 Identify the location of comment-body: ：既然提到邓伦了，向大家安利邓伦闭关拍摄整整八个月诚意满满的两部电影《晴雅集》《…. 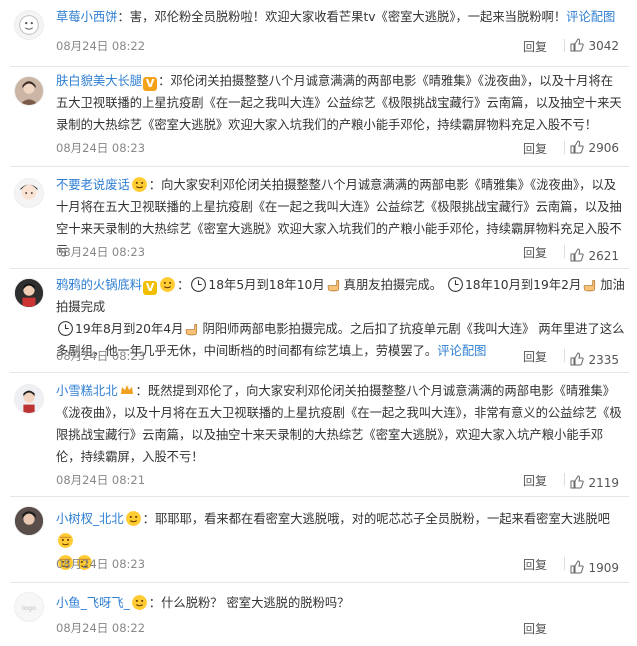
(339, 424).